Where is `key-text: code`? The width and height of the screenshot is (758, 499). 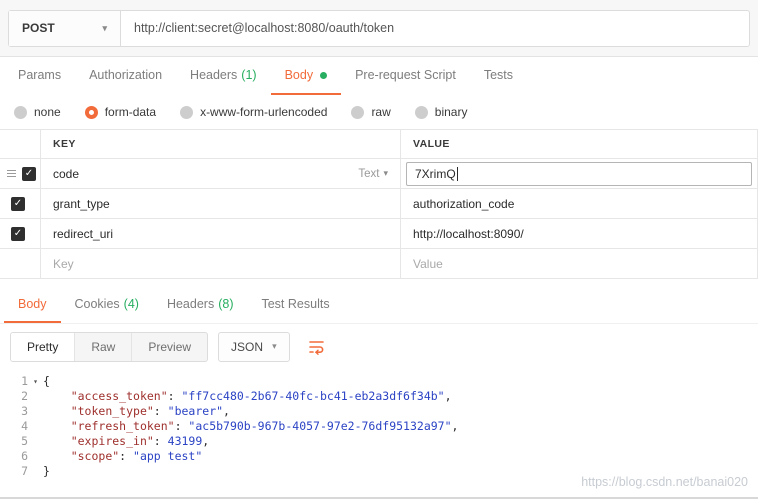 key-text: code is located at coordinates (66, 173).